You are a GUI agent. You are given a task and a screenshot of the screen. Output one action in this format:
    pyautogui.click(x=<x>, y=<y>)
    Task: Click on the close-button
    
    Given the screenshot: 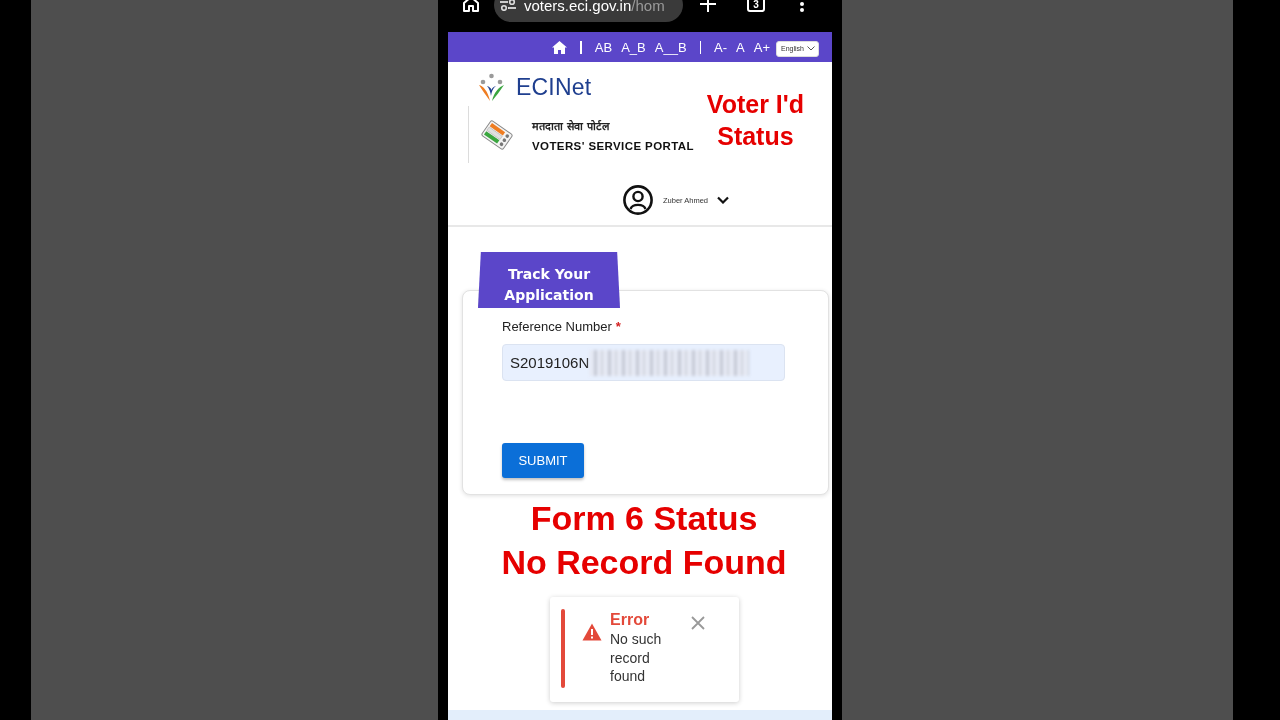 What is the action you would take?
    pyautogui.click(x=698, y=623)
    